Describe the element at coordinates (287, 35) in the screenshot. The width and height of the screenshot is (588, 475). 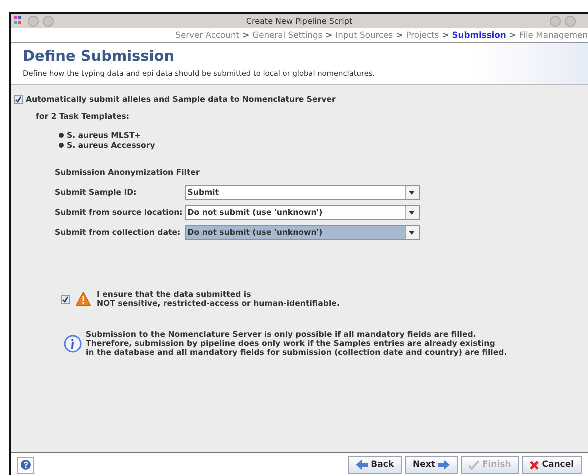
I see `breadcrumb-step: General Settings` at that location.